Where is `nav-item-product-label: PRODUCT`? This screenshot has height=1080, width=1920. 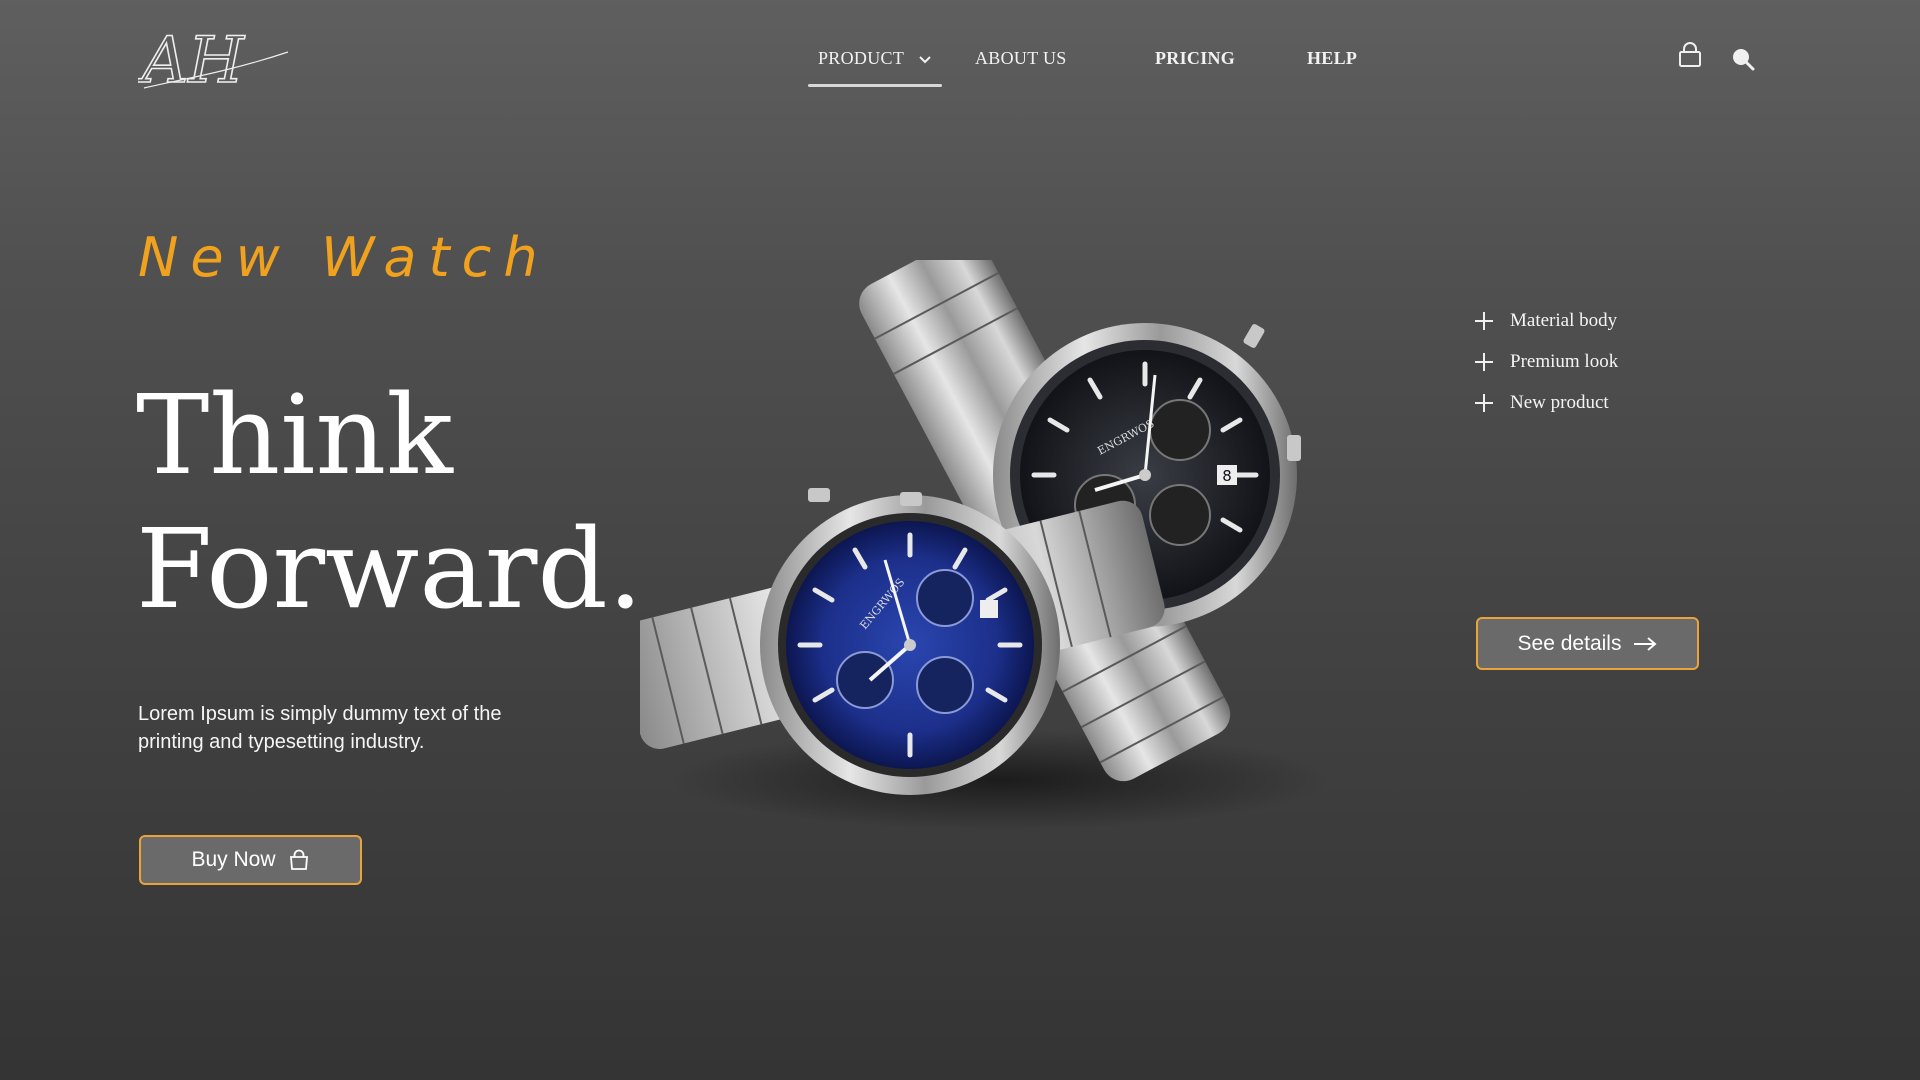 nav-item-product-label: PRODUCT is located at coordinates (861, 58).